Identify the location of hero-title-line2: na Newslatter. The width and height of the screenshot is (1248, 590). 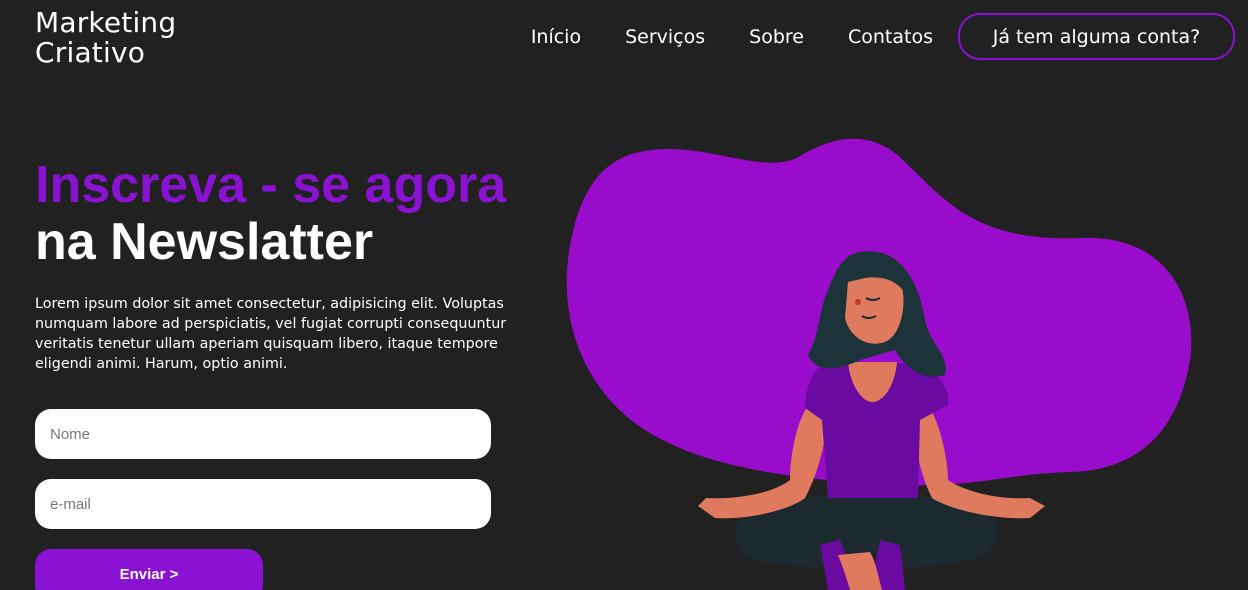
(204, 242).